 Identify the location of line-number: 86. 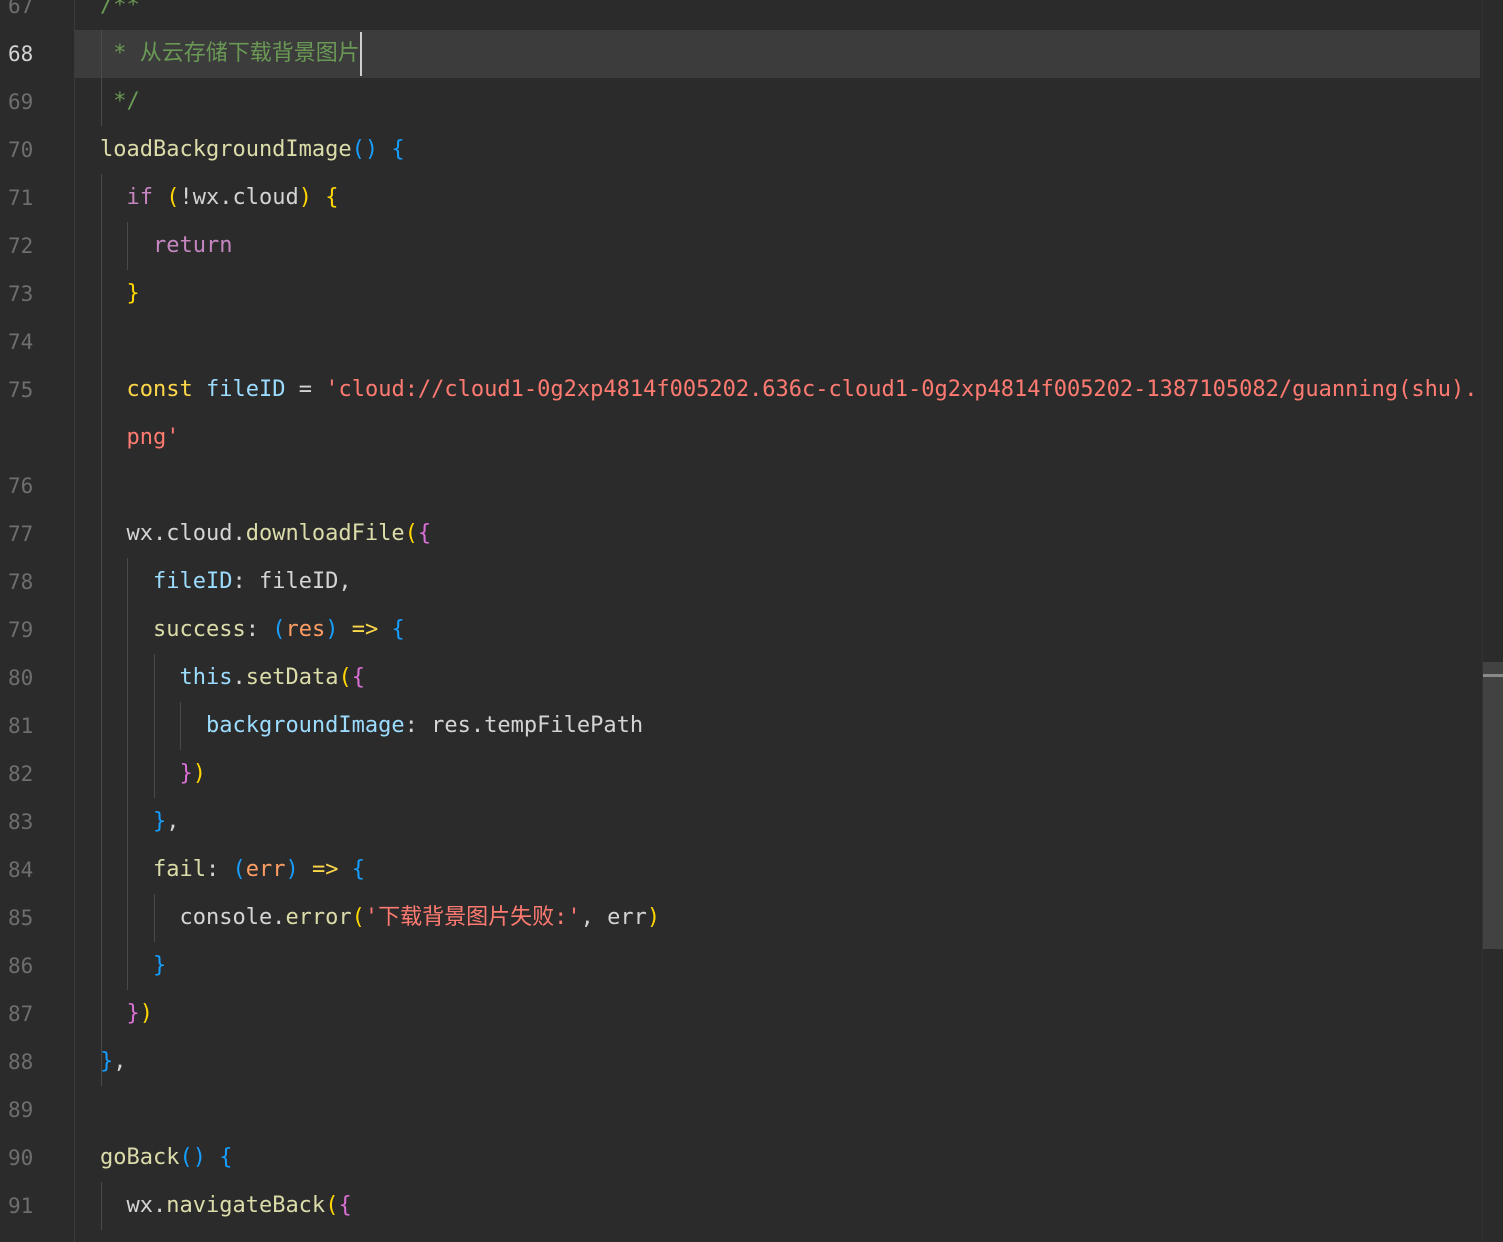
(21, 966).